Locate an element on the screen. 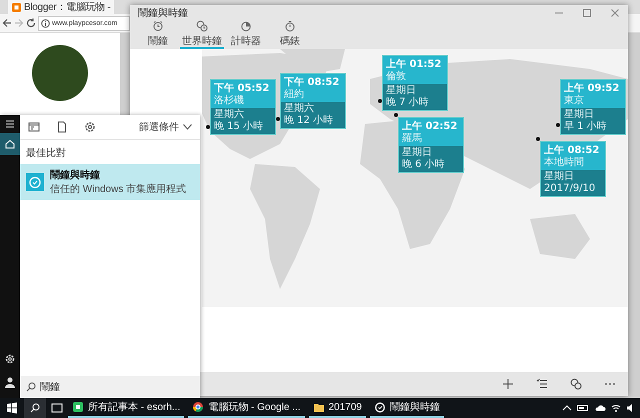 This screenshot has height=418, width=640. time-text: 下午 05:52 is located at coordinates (242, 88).